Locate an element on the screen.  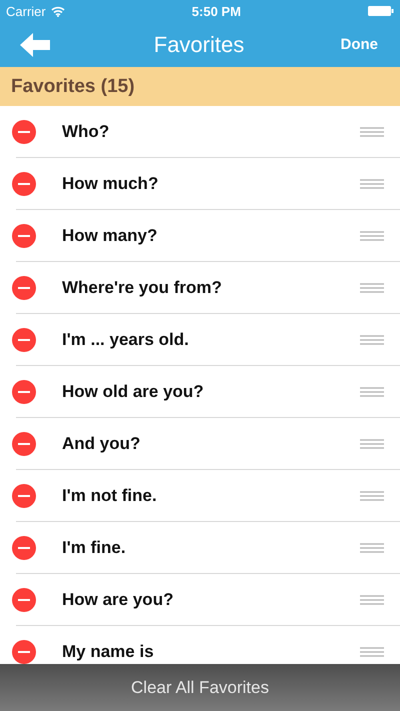
carrier-label: Carrier is located at coordinates (26, 11).